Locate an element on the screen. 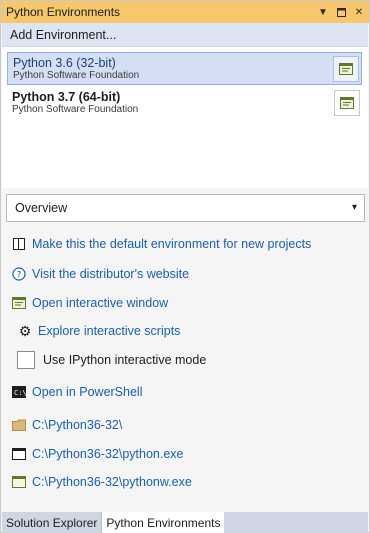 This screenshot has height=533, width=370. svg-text: C:\ is located at coordinates (20, 393).